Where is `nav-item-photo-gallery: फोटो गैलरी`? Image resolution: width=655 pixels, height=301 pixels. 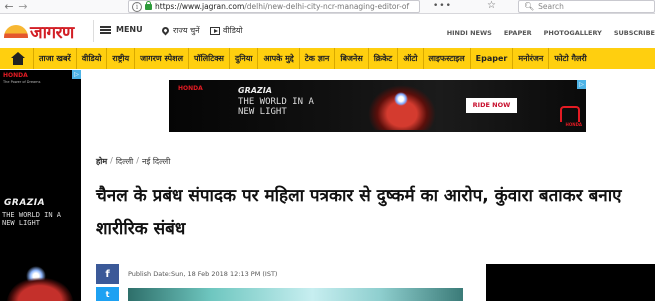 nav-item-photo-gallery: फोटो गैलरी is located at coordinates (569, 58).